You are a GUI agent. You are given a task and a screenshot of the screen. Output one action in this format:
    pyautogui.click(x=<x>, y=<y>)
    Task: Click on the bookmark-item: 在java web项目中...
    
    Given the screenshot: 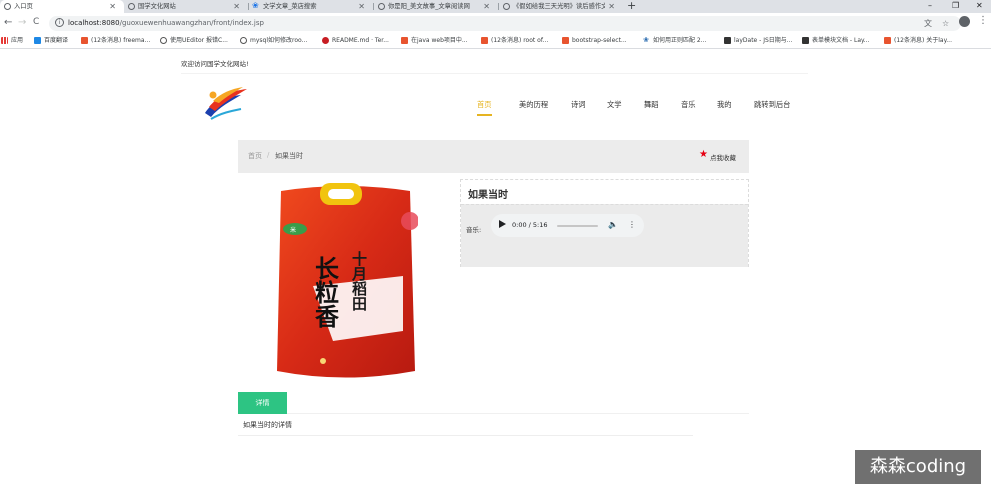 What is the action you would take?
    pyautogui.click(x=434, y=41)
    